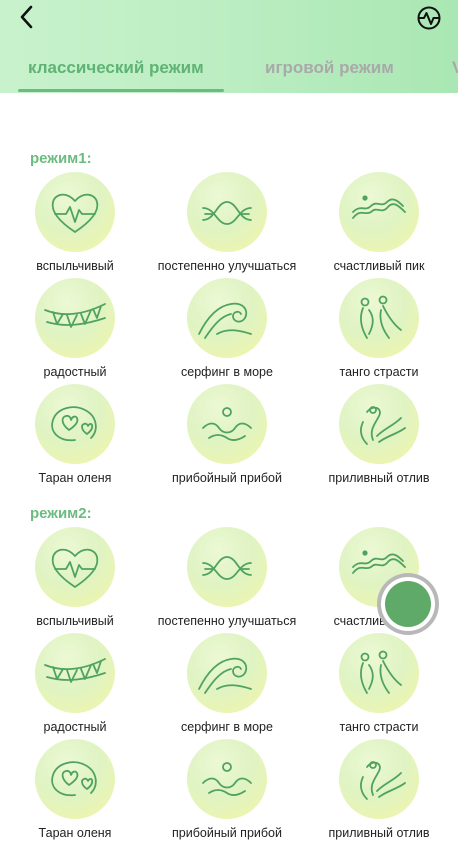  I want to click on section-title-mode2: режим2:, so click(61, 513).